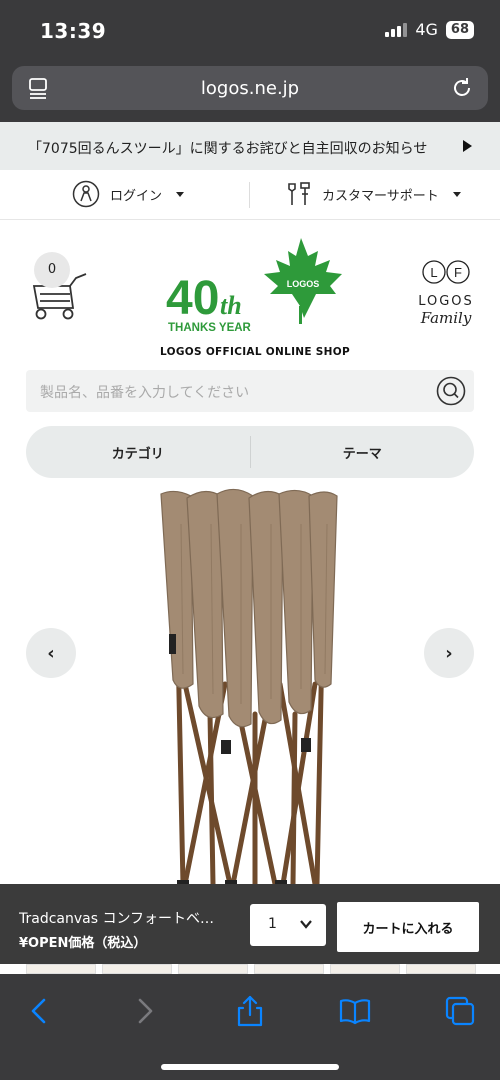  I want to click on logo-th: th, so click(231, 305).